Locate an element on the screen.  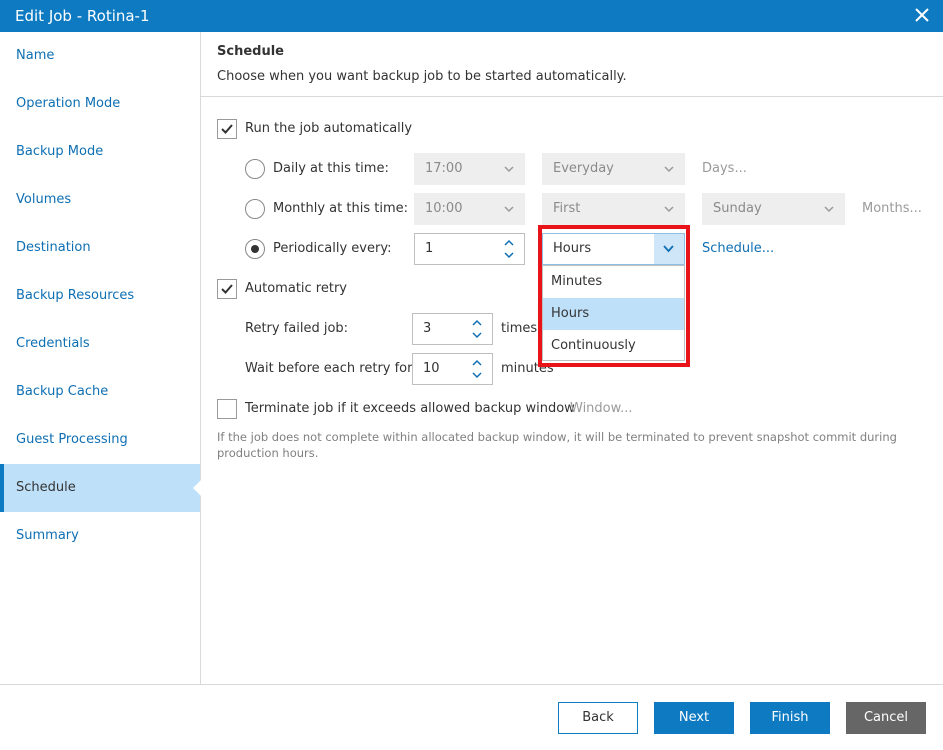
terminate-checkbox is located at coordinates (227, 409).